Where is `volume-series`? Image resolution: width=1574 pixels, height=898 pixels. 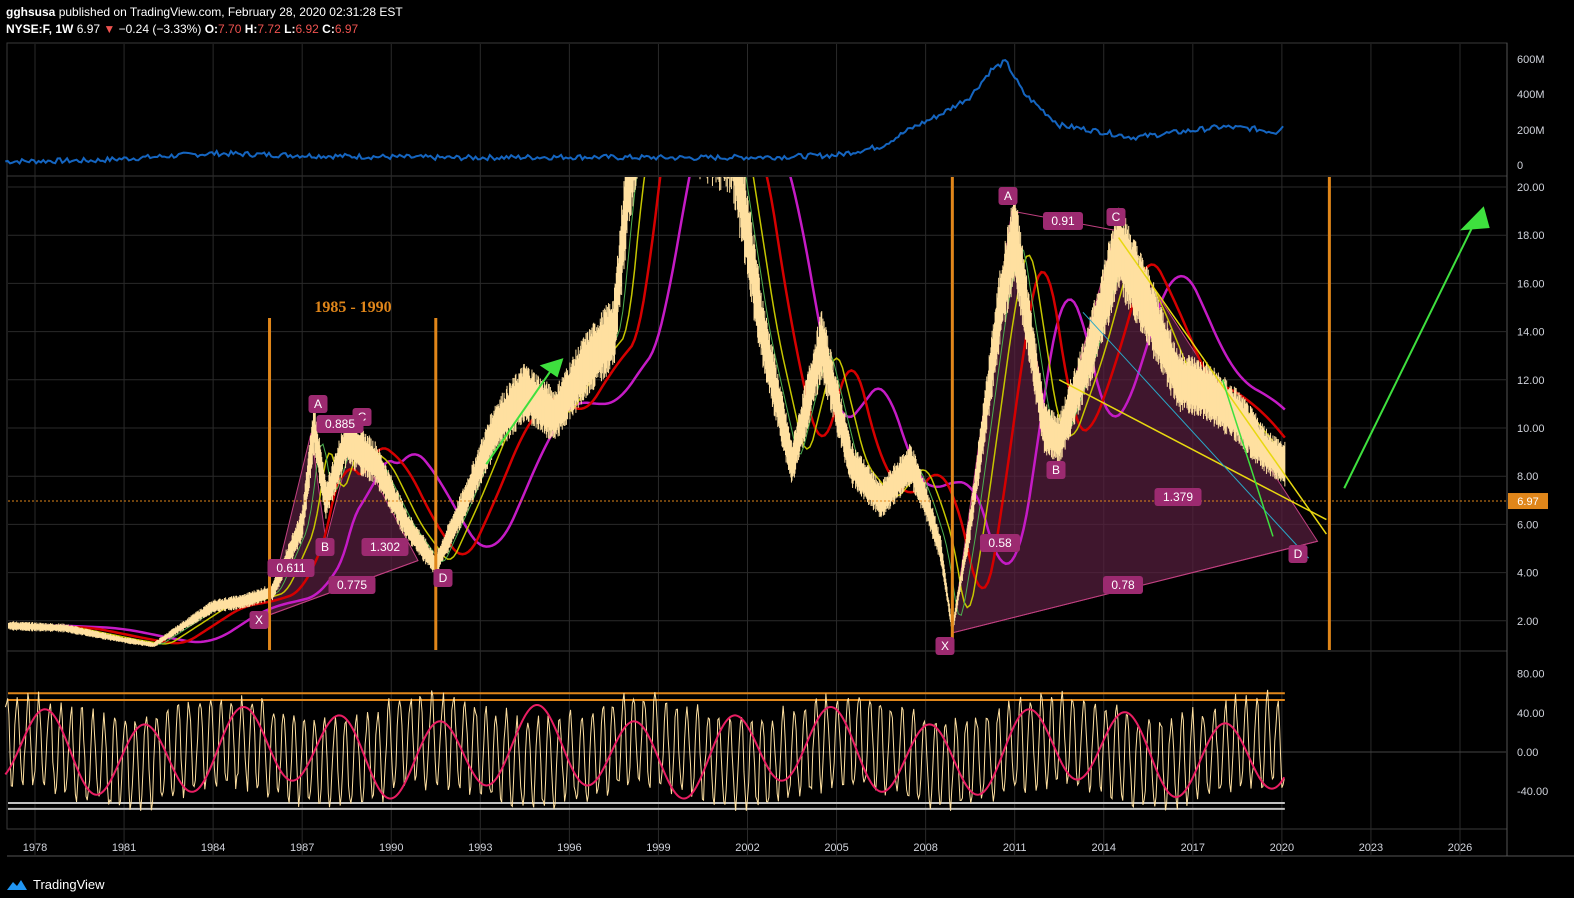 volume-series is located at coordinates (644, 112).